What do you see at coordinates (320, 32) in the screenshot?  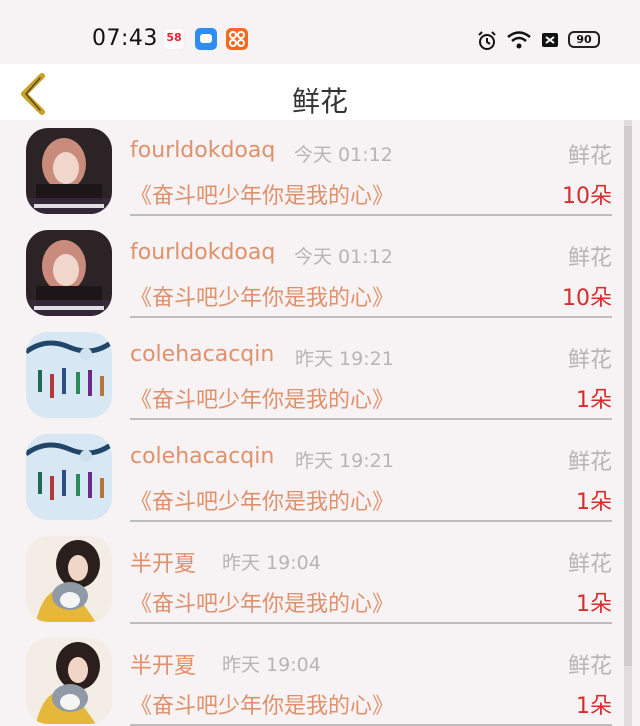 I see `status-bar: 07:43 58 90` at bounding box center [320, 32].